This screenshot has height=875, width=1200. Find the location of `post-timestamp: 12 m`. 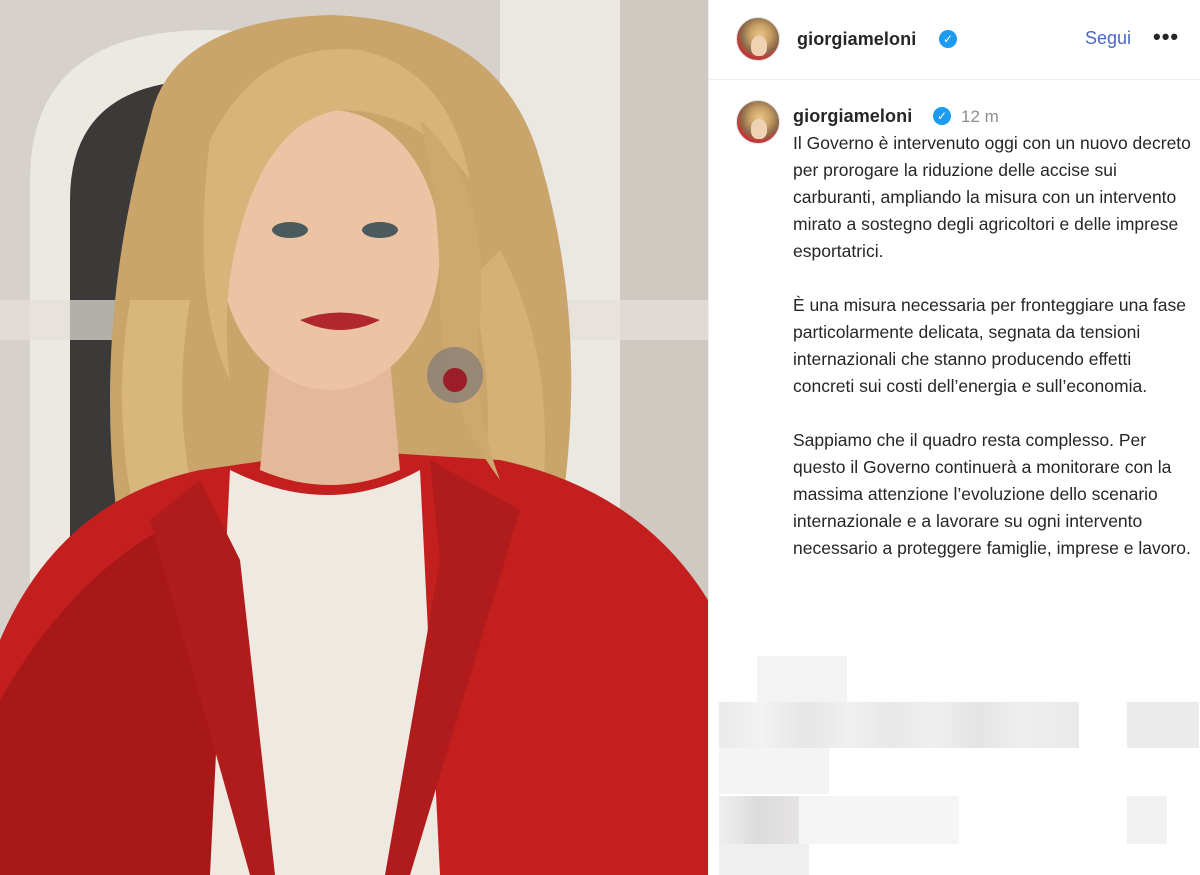

post-timestamp: 12 m is located at coordinates (980, 117).